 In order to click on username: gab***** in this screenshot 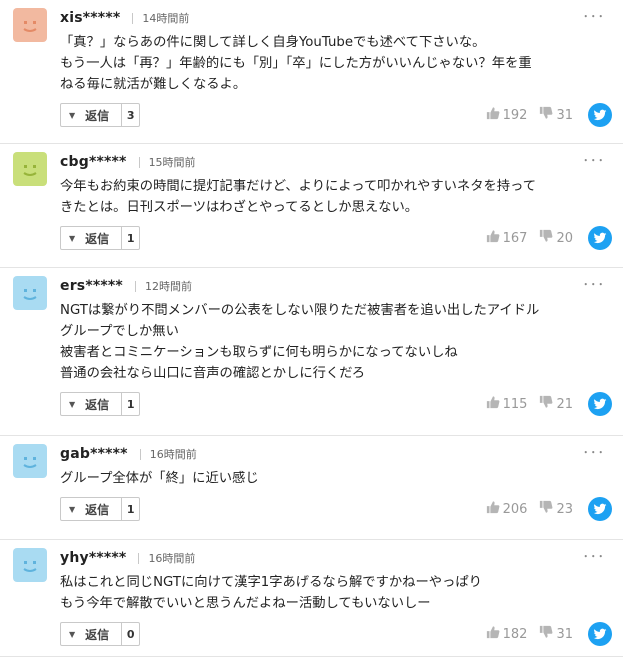, I will do `click(94, 454)`.